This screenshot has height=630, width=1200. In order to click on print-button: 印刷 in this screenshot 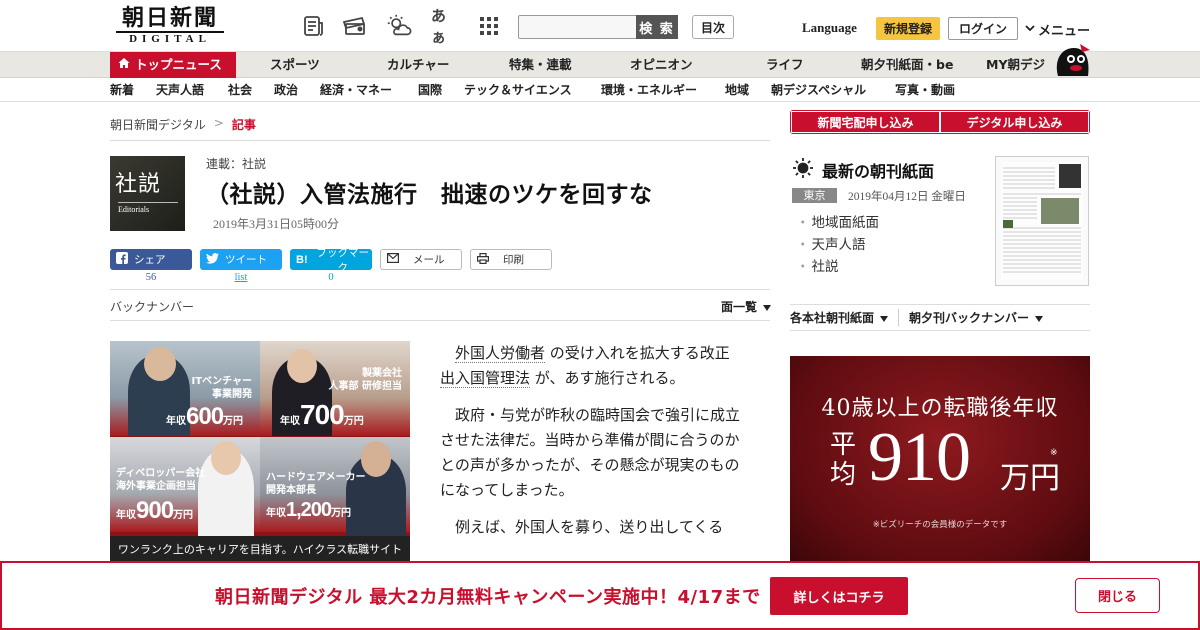, I will do `click(511, 259)`.